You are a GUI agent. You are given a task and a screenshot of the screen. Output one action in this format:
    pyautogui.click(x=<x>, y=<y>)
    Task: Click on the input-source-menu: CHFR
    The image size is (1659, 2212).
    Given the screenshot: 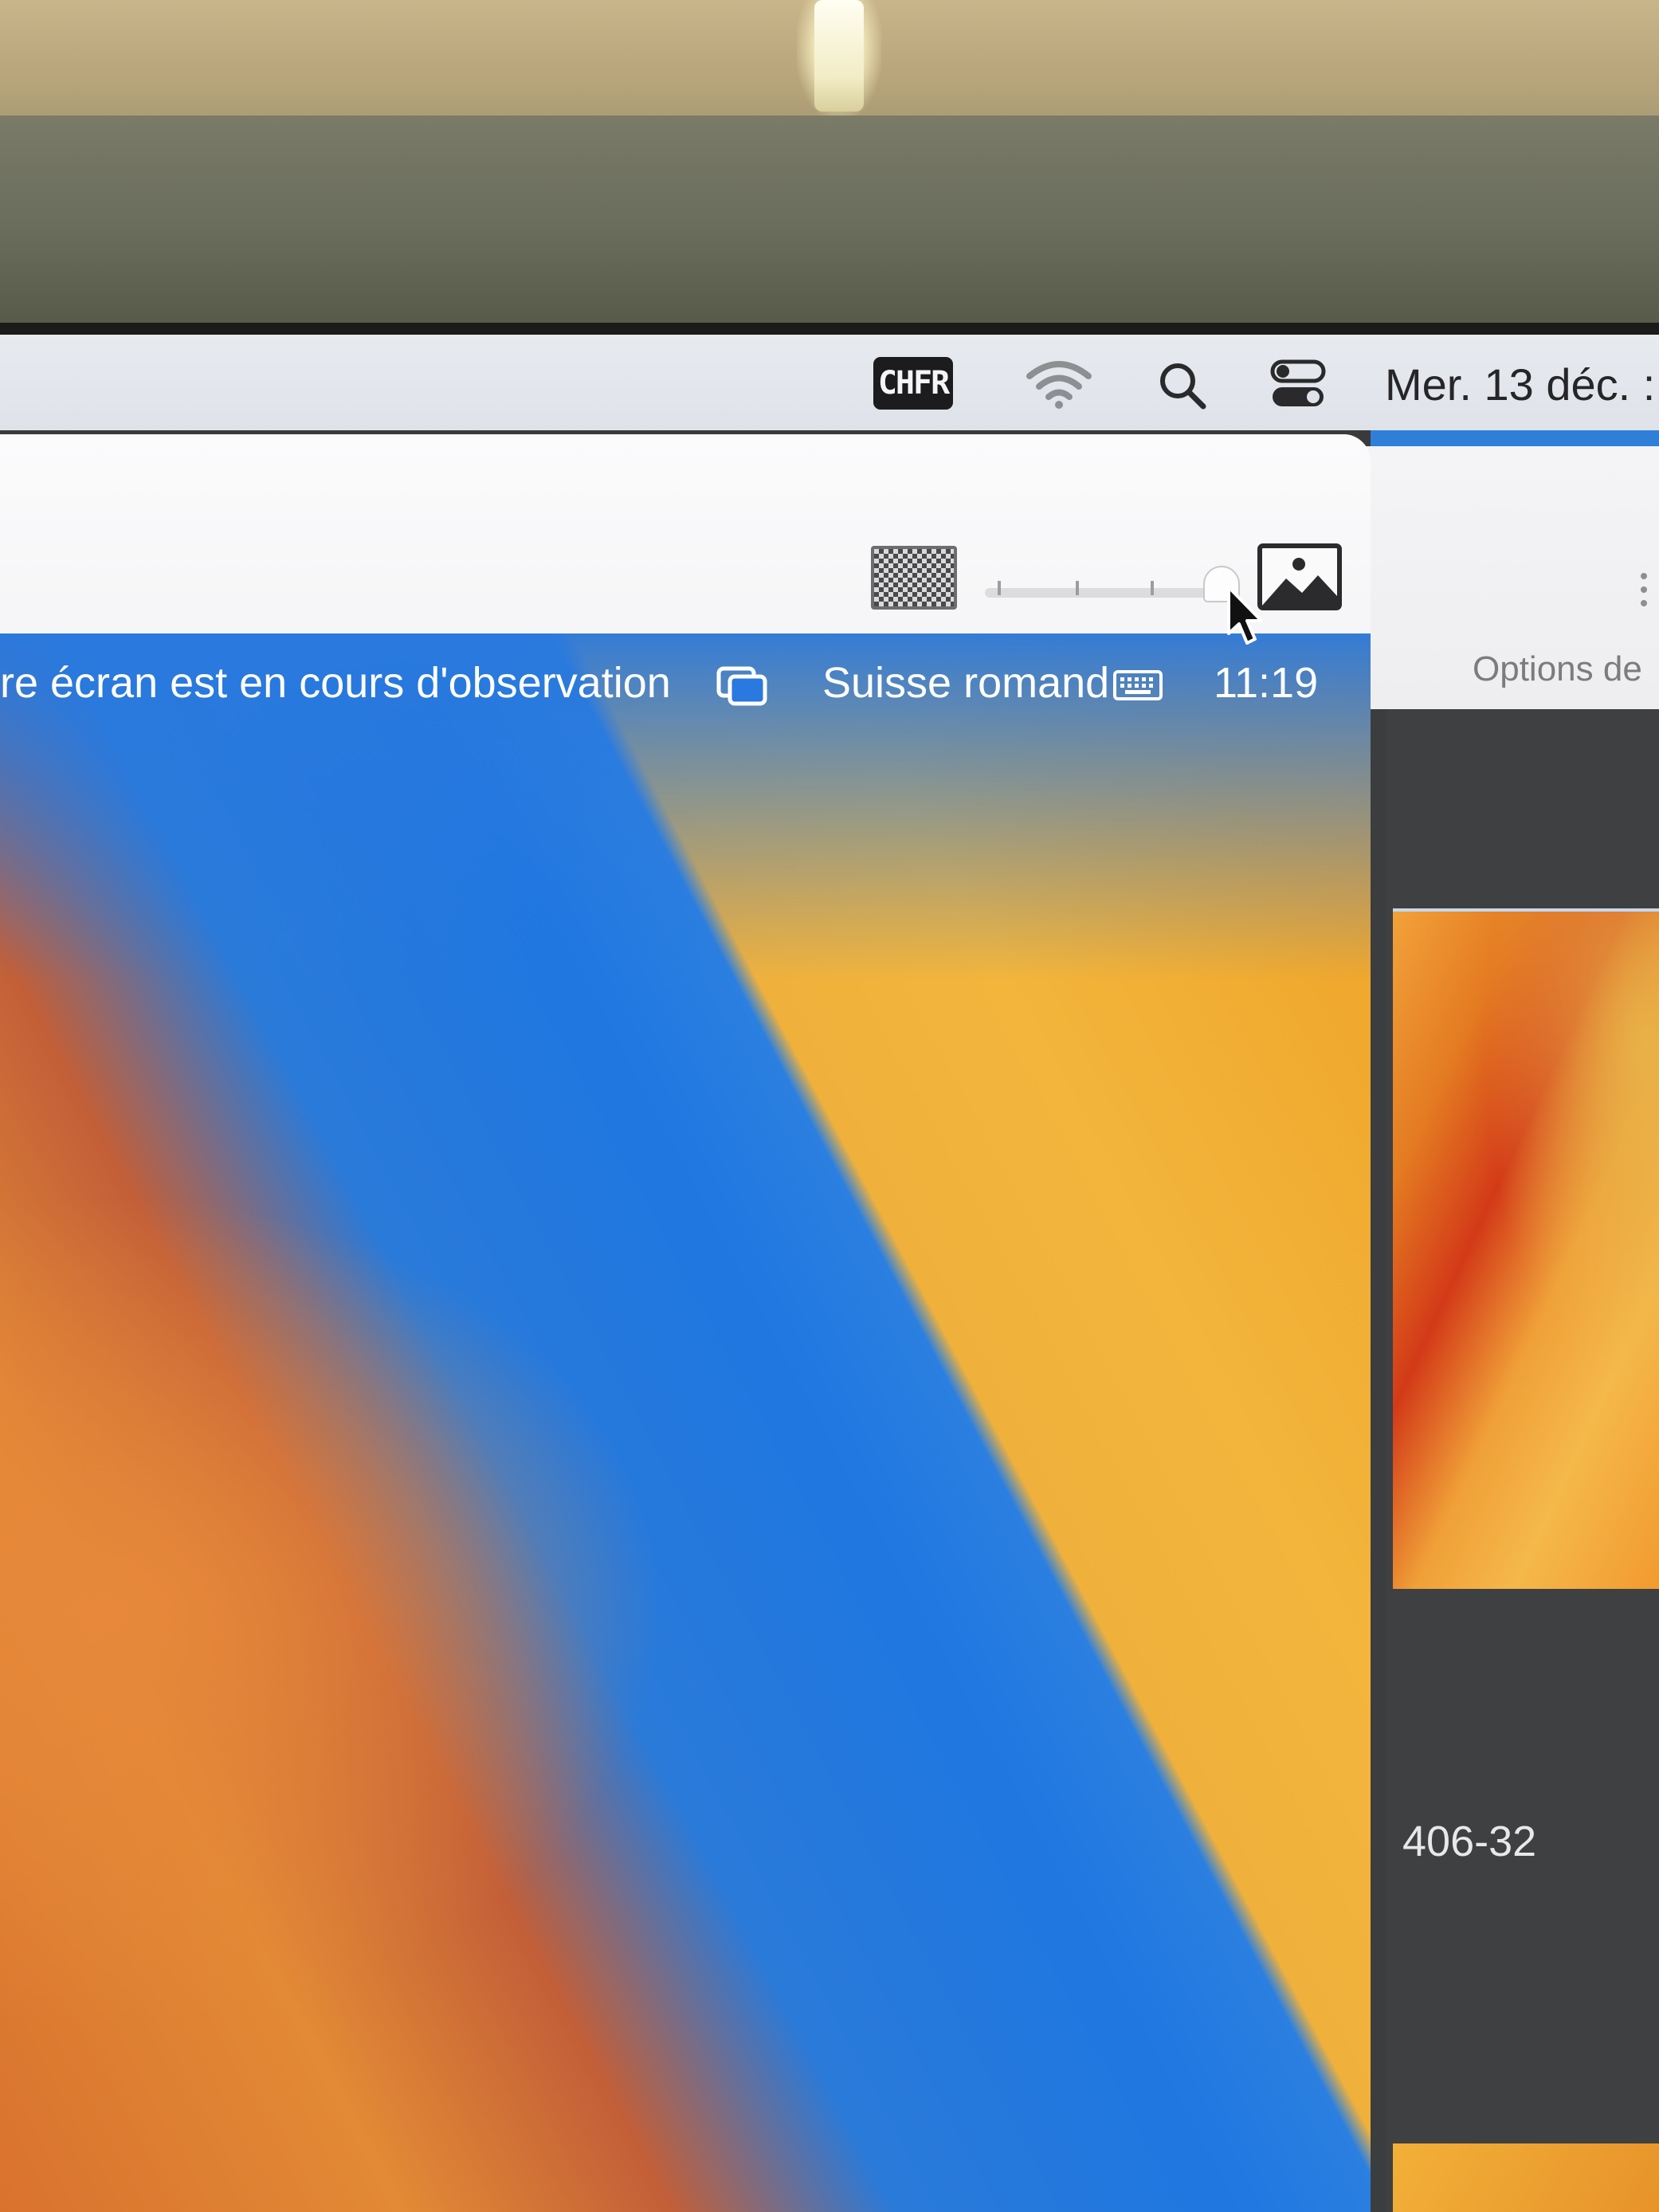 What is the action you would take?
    pyautogui.click(x=913, y=383)
    